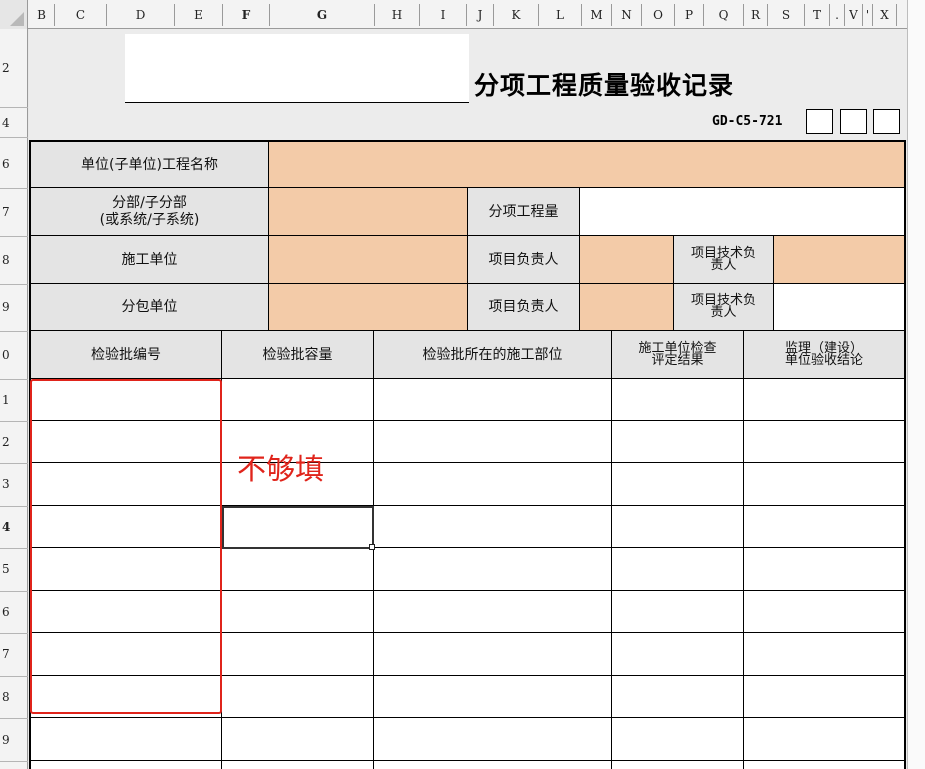 The height and width of the screenshot is (769, 925). What do you see at coordinates (14, 654) in the screenshot?
I see `row-header-17: 7` at bounding box center [14, 654].